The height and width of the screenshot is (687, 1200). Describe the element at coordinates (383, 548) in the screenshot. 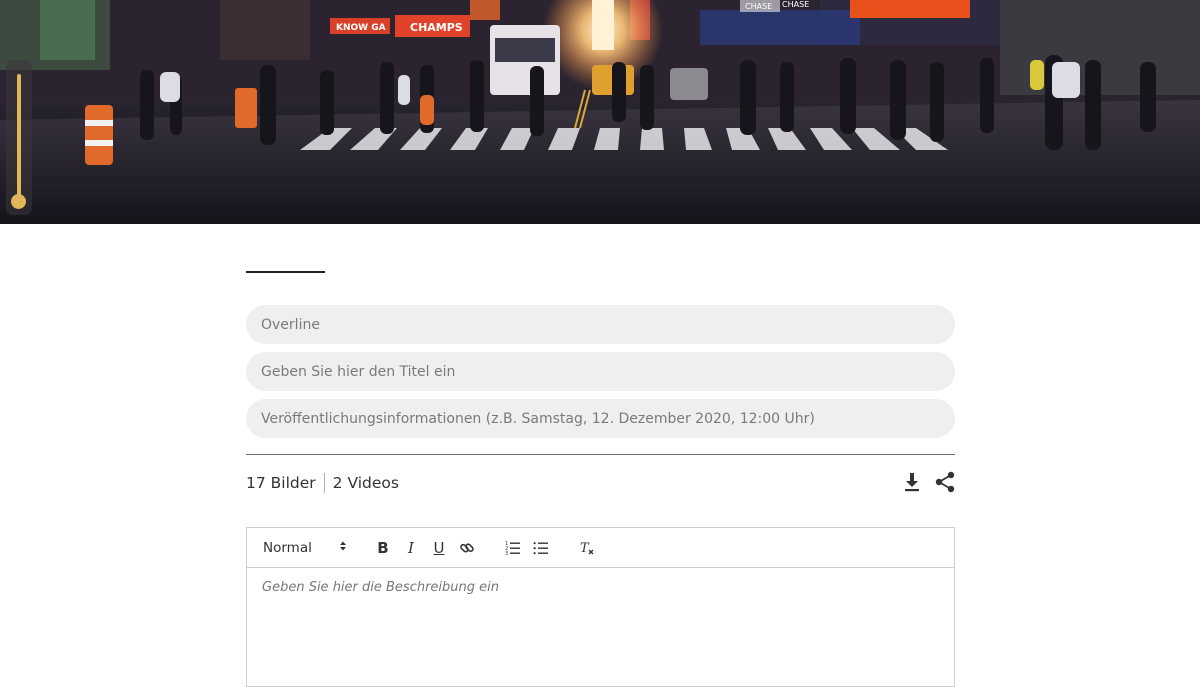

I see `bold-icon: B` at that location.